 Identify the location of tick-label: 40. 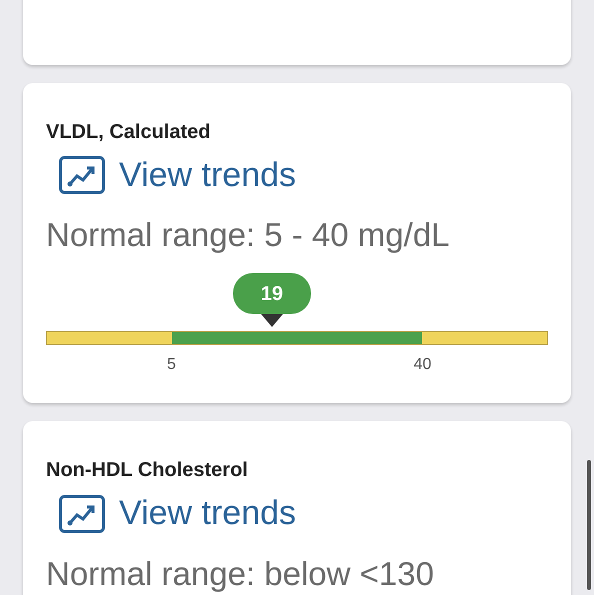
(423, 365).